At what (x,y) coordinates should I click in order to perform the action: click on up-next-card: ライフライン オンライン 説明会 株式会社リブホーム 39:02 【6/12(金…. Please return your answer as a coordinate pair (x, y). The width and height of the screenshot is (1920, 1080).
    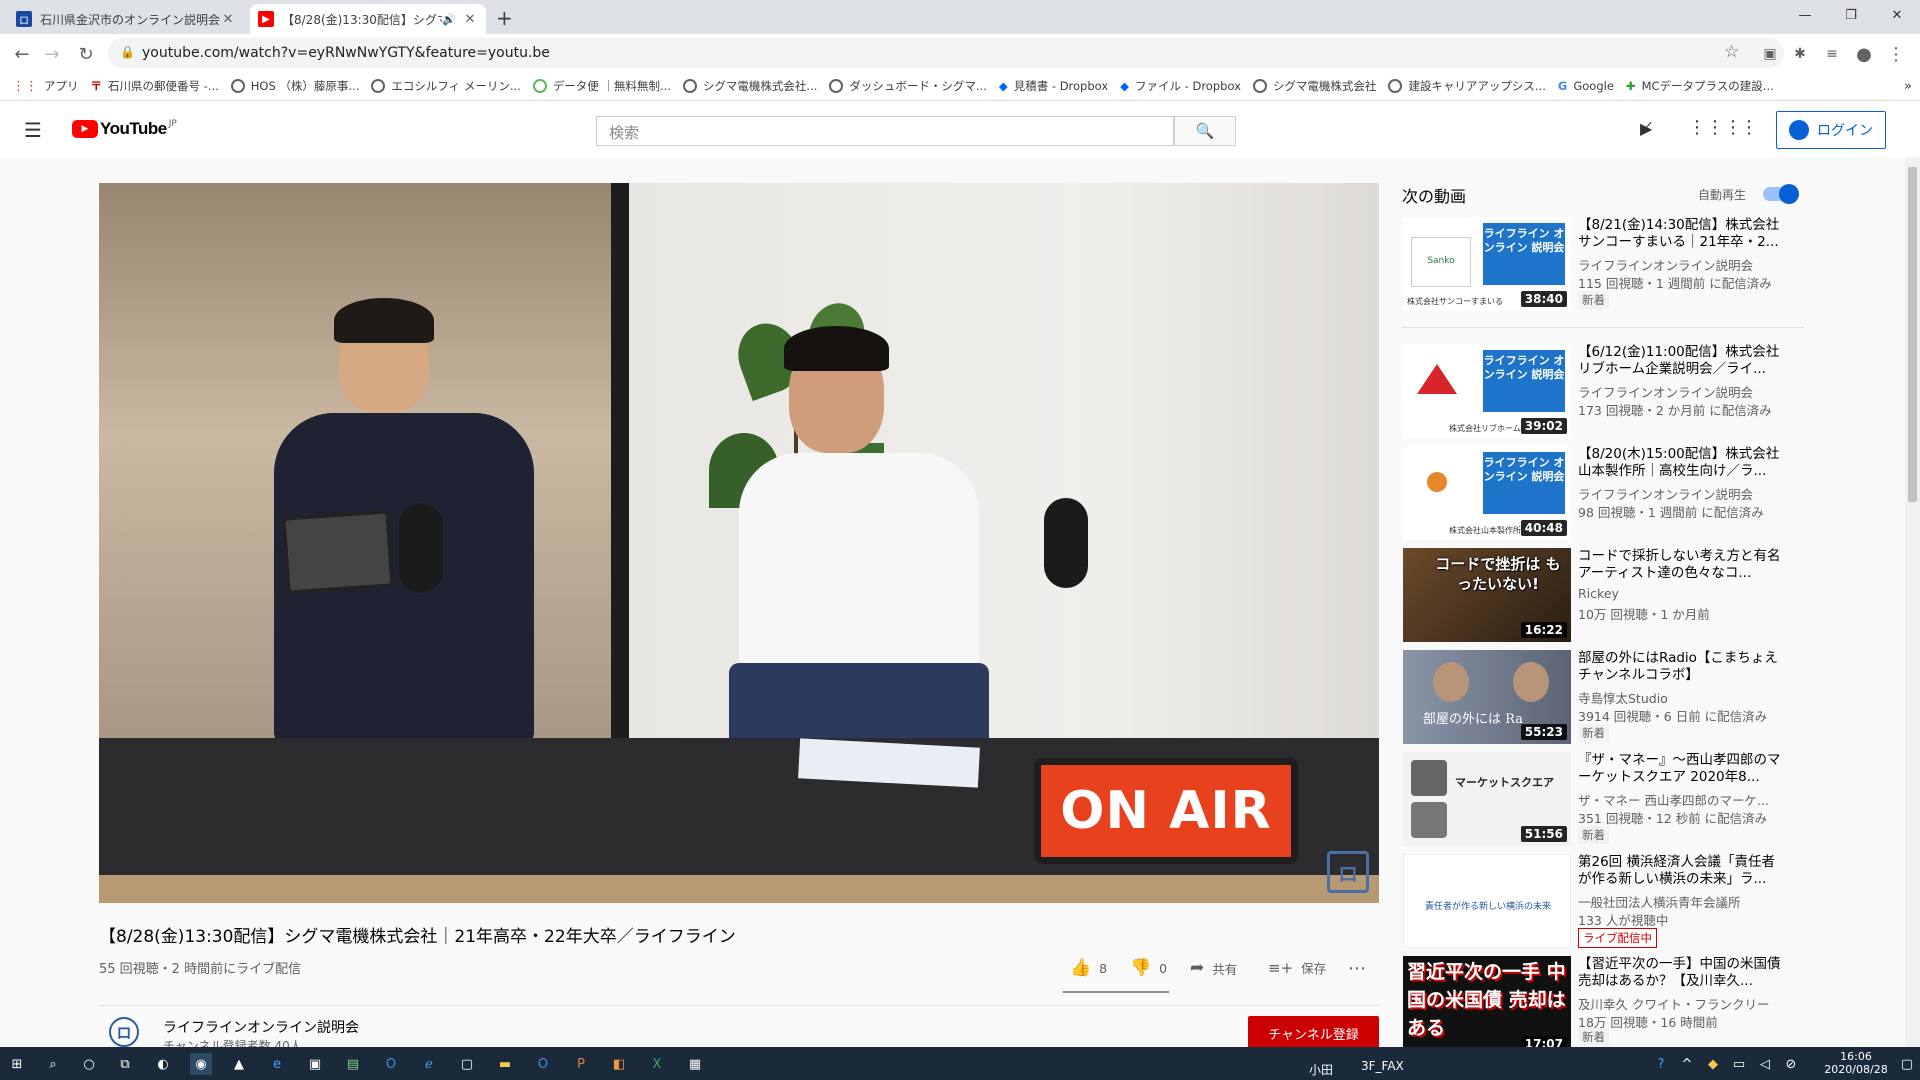
    Looking at the image, I should click on (1603, 391).